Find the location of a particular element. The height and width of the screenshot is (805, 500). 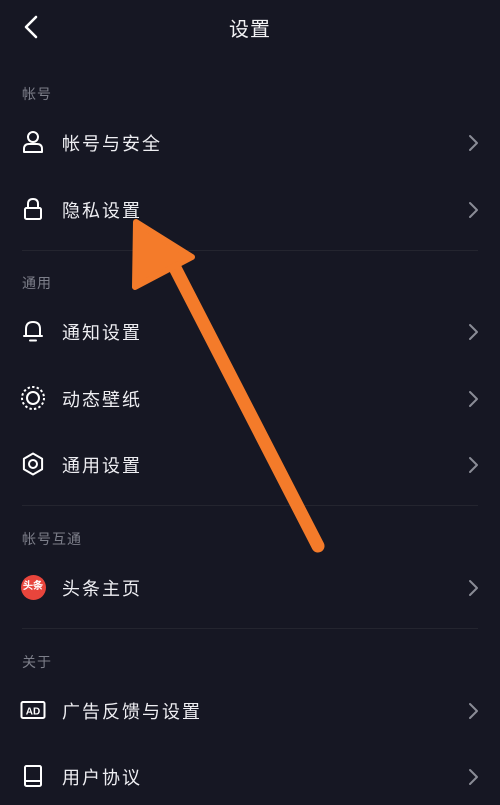

settings-item-notifications: 通知设置 is located at coordinates (250, 332).